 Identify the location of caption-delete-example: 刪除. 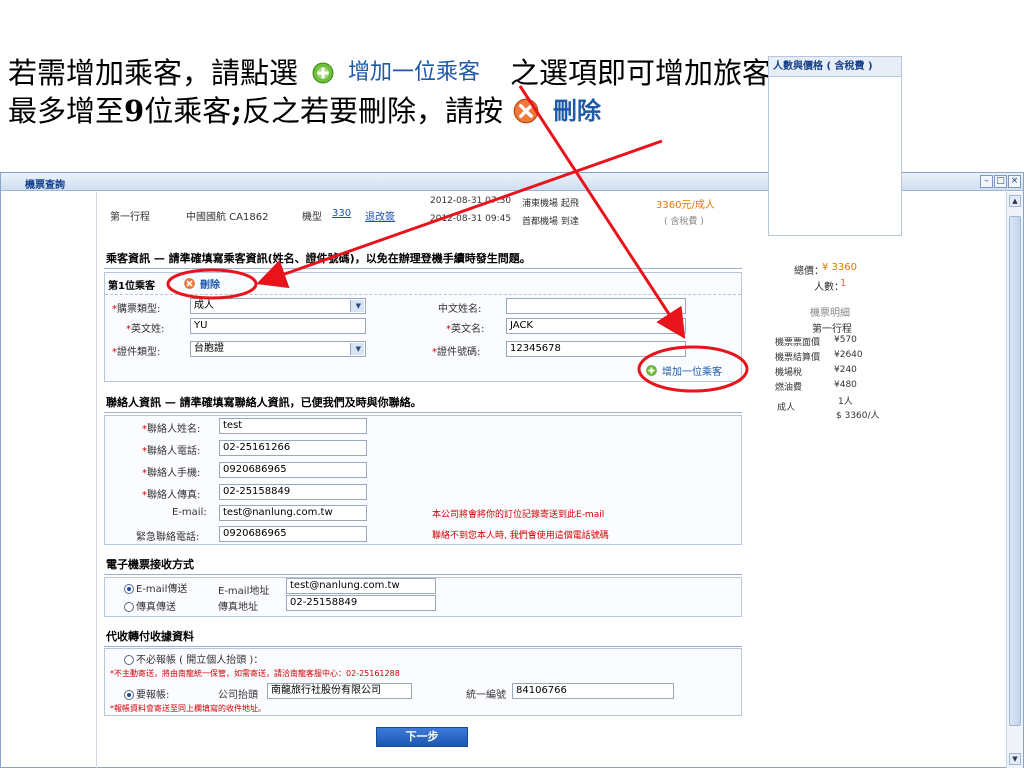
(557, 111).